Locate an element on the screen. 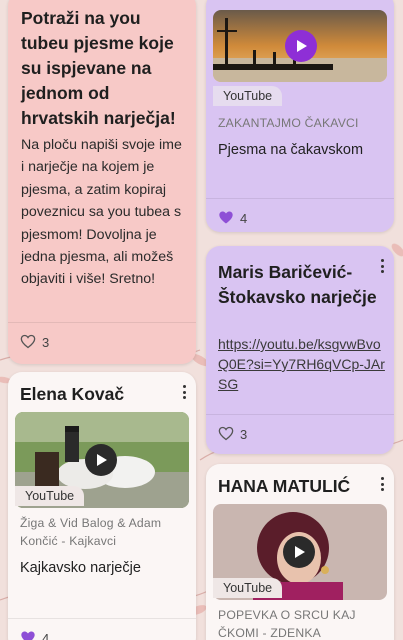 The height and width of the screenshot is (640, 403). card-title: Maris Baričević-Štokavsko narječje is located at coordinates (297, 284).